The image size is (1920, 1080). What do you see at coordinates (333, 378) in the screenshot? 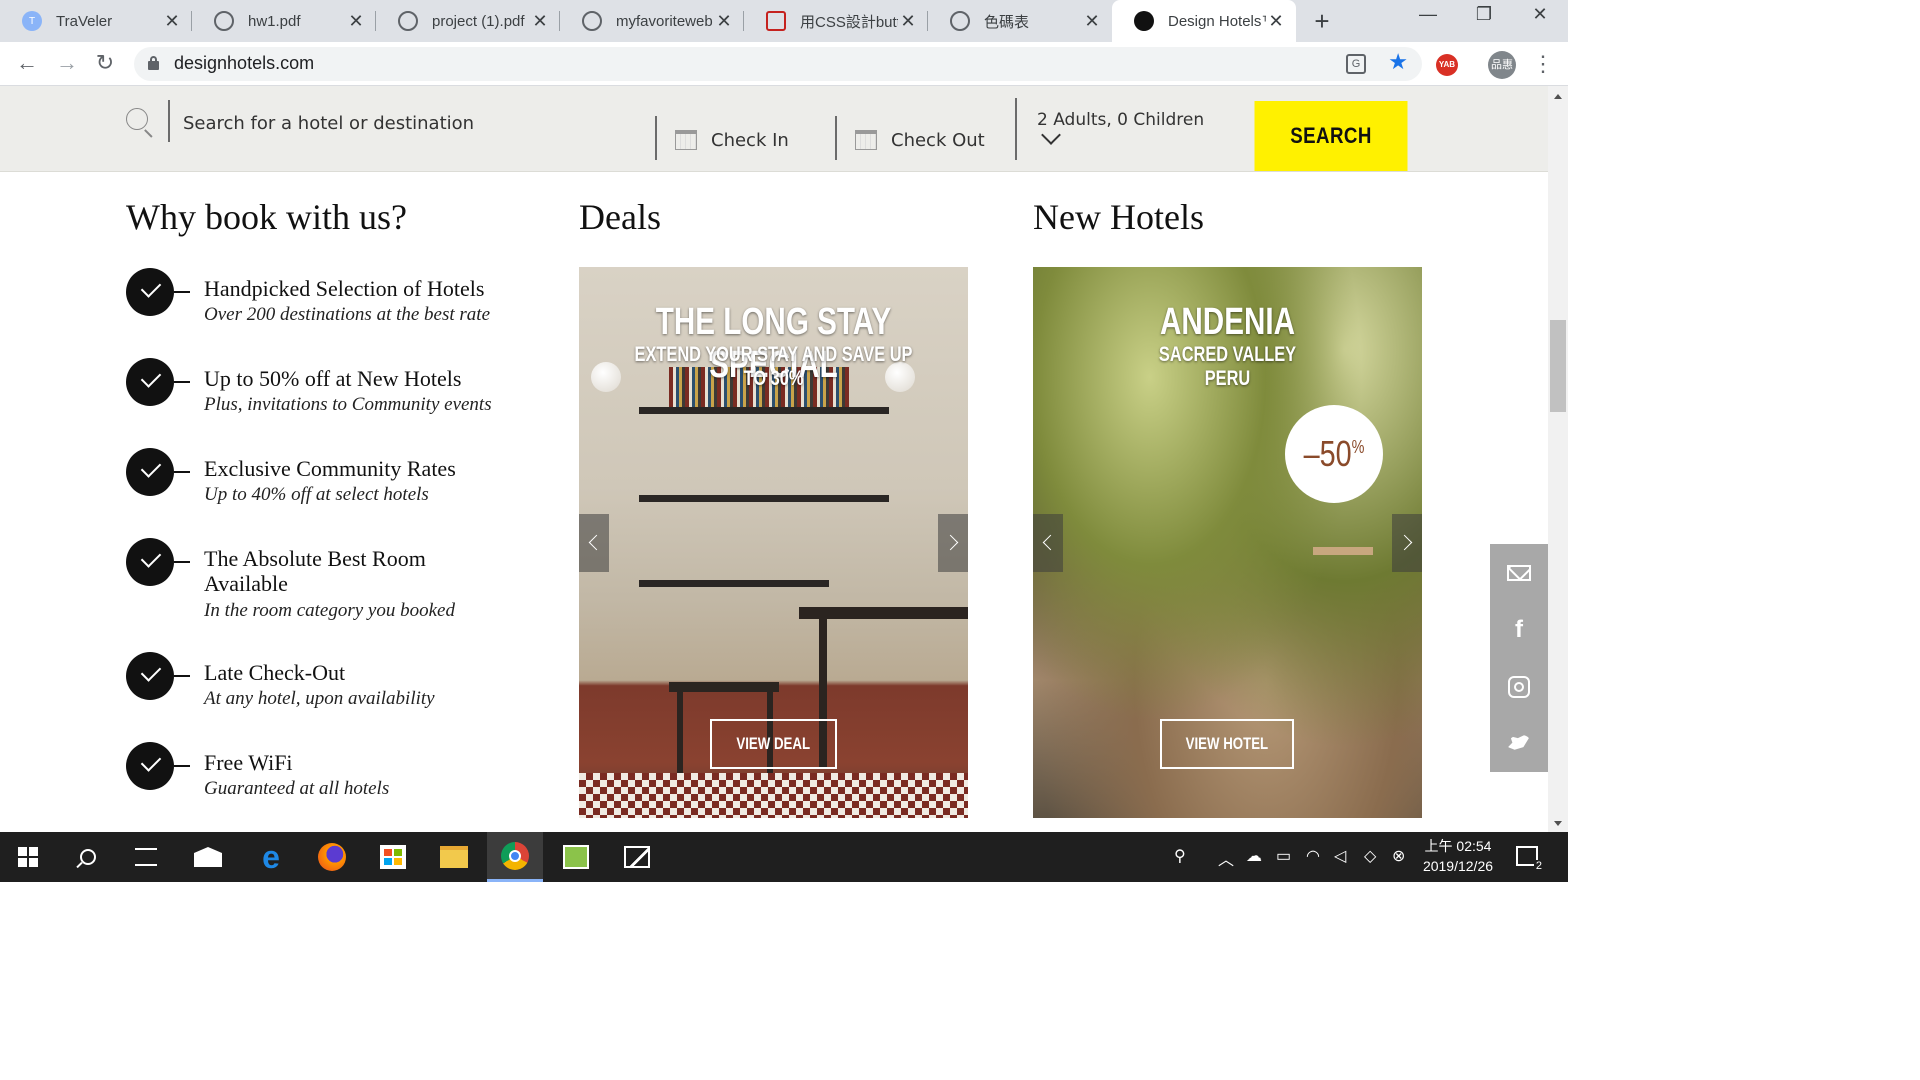
I see `benefit-title: Up to 50% off at New Hotels` at bounding box center [333, 378].